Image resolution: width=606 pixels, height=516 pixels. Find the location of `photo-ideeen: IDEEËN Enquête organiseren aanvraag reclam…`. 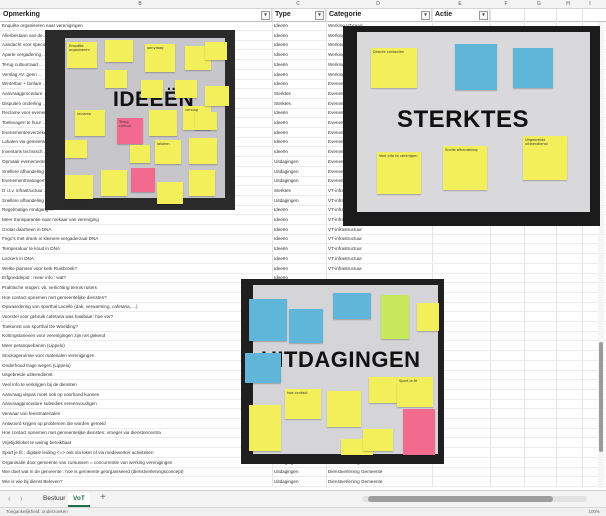

photo-ideeen: IDEEËN Enquête organiseren aanvraag reclam… is located at coordinates (140, 120).